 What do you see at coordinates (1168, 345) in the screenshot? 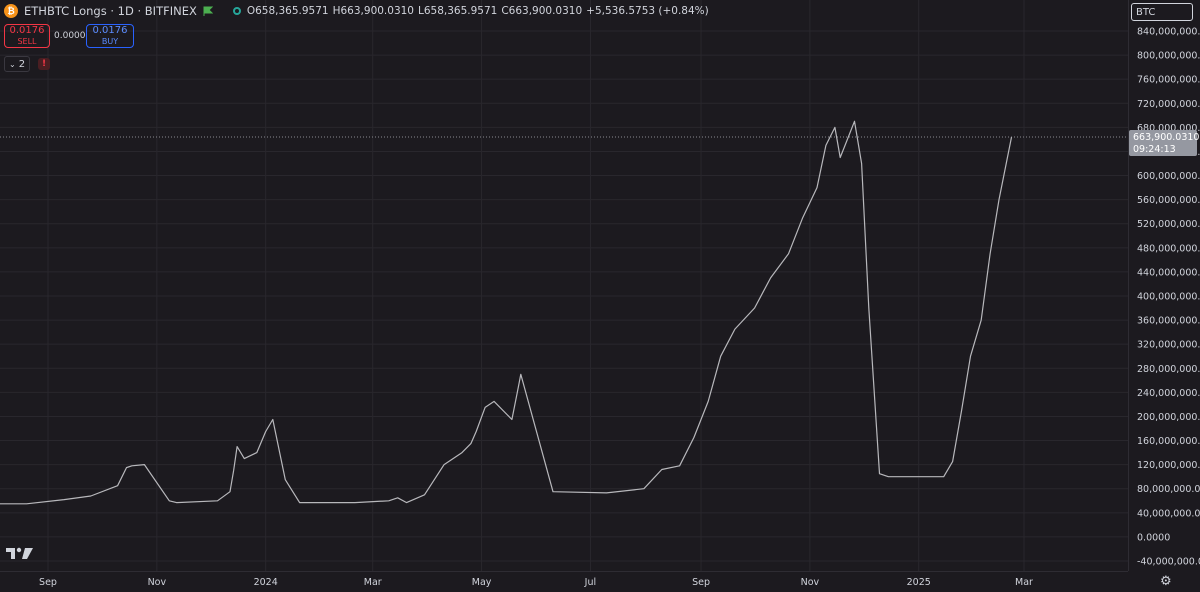
I see `y-tick-label: 320,000,000.0000` at bounding box center [1168, 345].